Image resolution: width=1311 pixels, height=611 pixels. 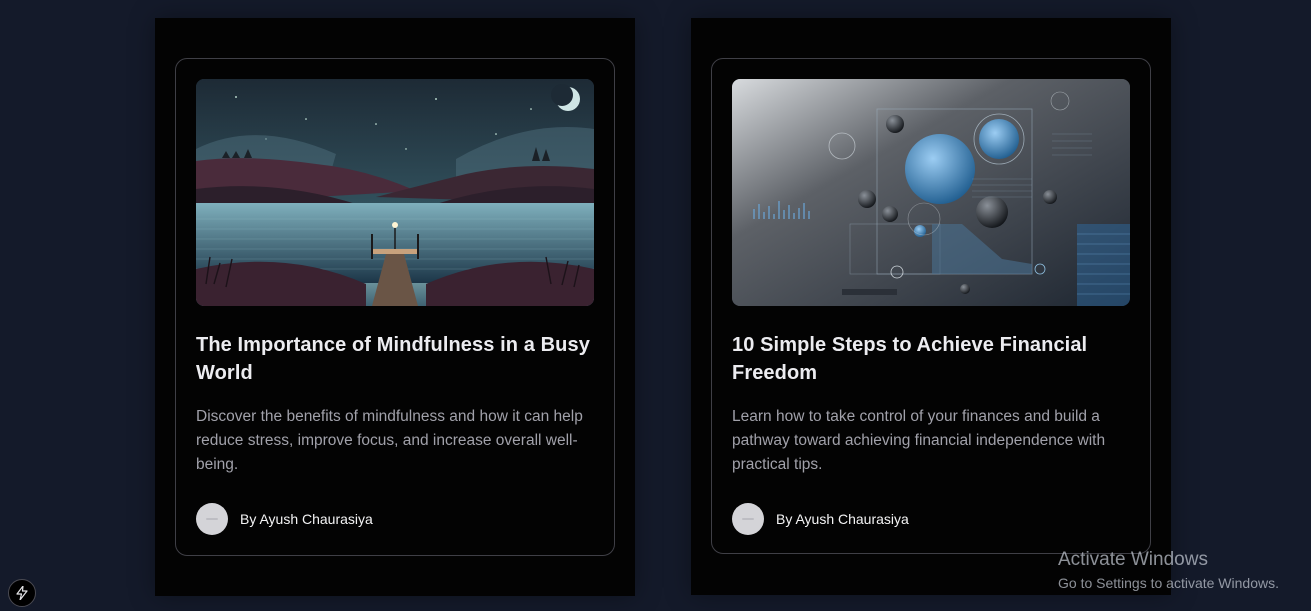 I want to click on lightning-bolt-icon, so click(x=22, y=593).